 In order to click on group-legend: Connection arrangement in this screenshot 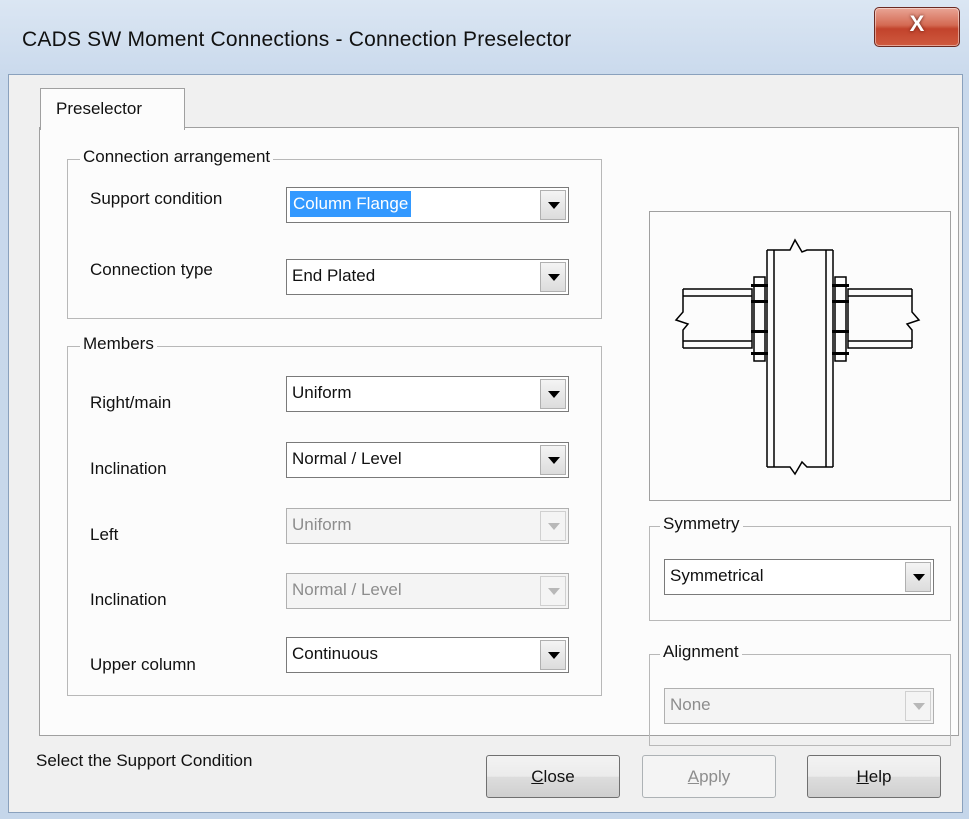, I will do `click(177, 157)`.